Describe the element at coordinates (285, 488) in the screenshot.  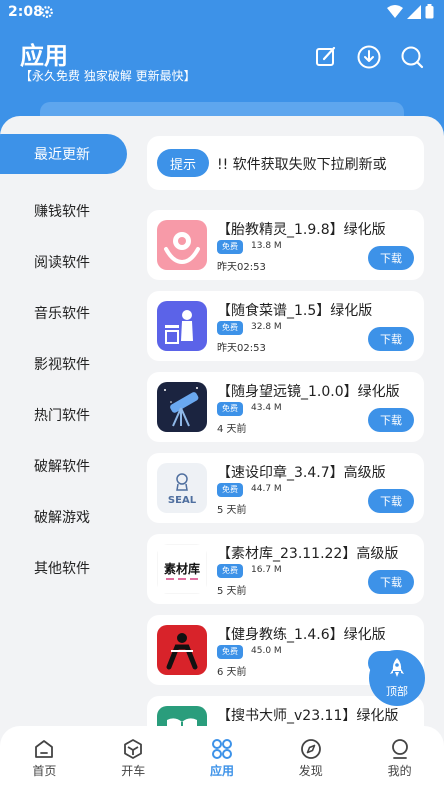
I see `app-card: SEAL 【速设印章_3.4.7】高级版 免费 44.7 M 5 天前 下载` at that location.